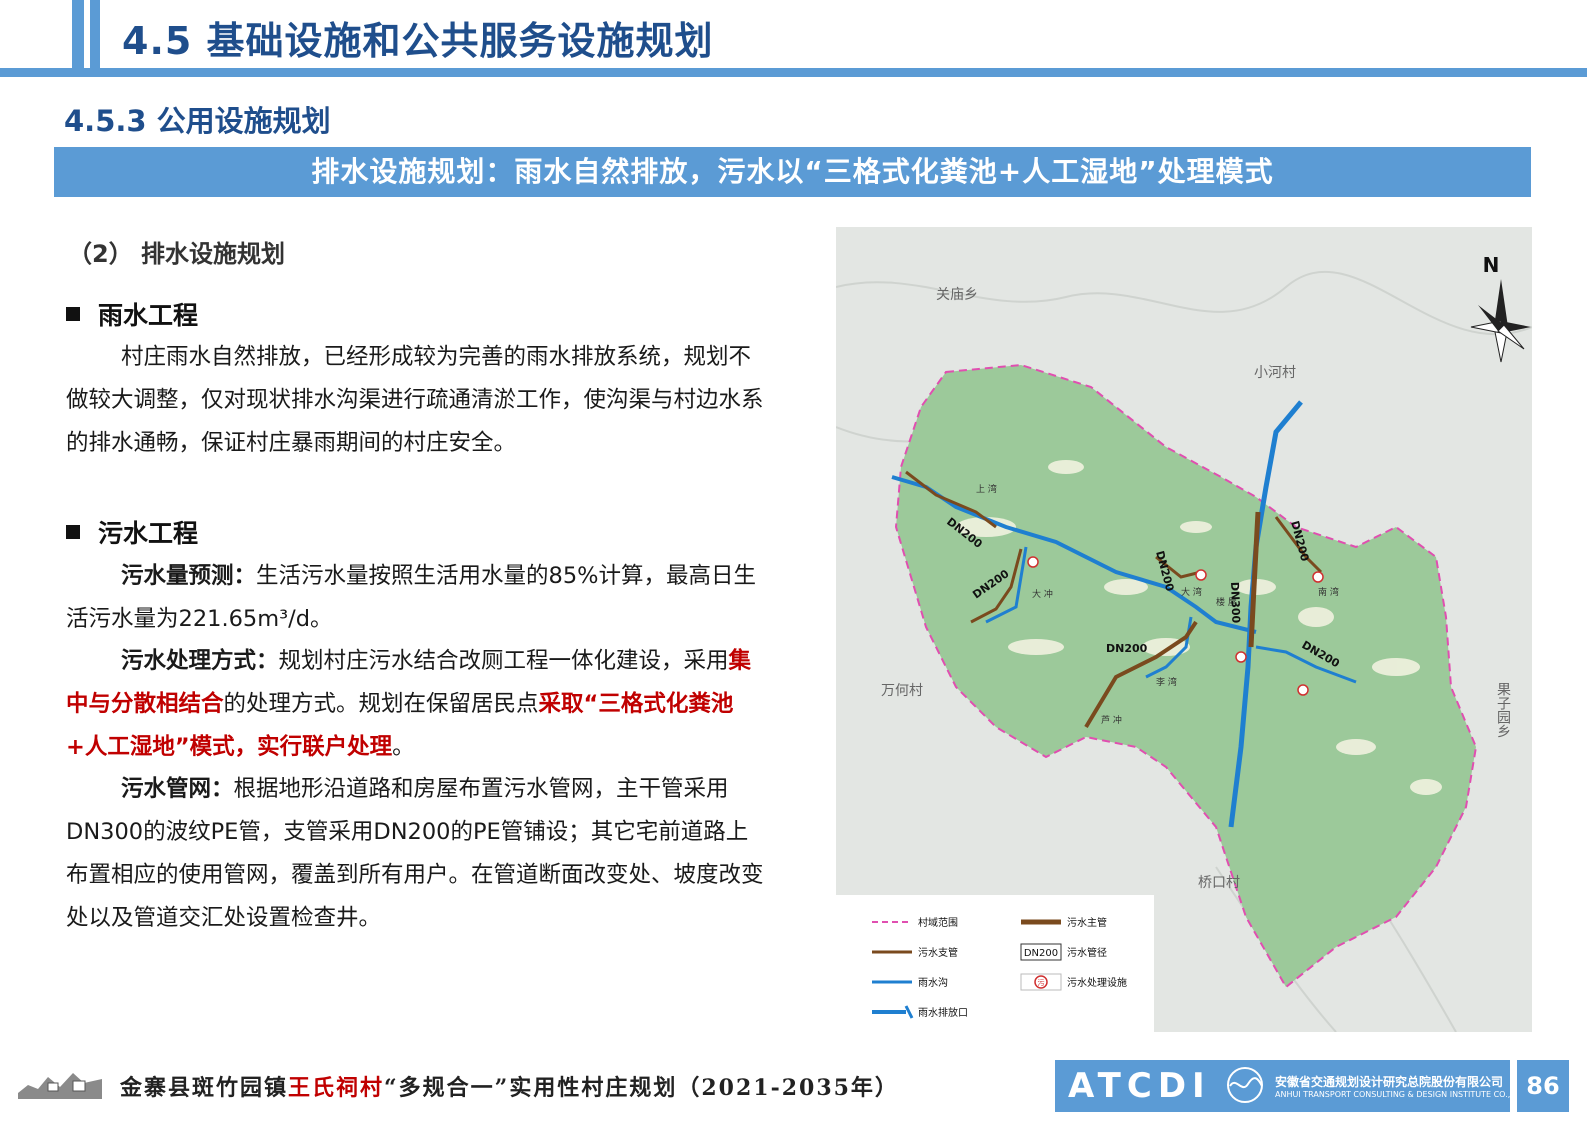 The width and height of the screenshot is (1587, 1122). I want to click on company-emblem-icon, so click(1245, 1085).